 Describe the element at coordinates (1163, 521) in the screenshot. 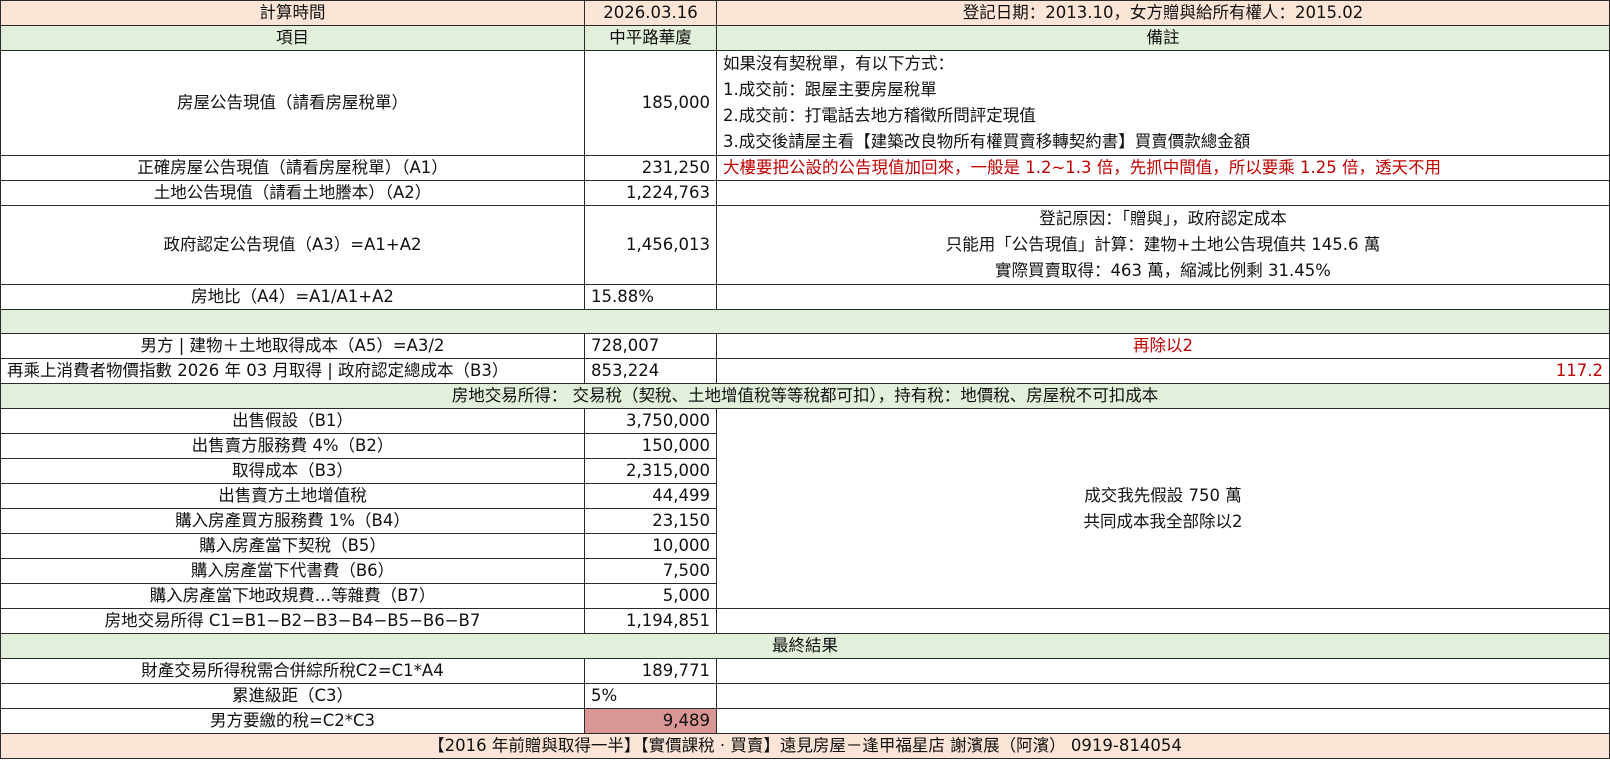

I see `sale-note-line: 共同成本我全部除以2` at that location.